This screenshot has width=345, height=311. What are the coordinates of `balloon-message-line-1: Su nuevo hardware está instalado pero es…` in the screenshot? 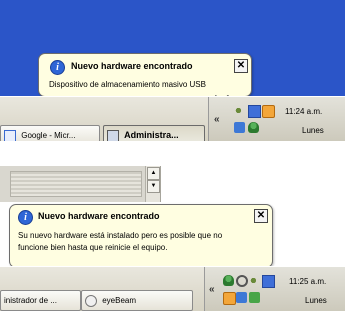 It's located at (120, 235).